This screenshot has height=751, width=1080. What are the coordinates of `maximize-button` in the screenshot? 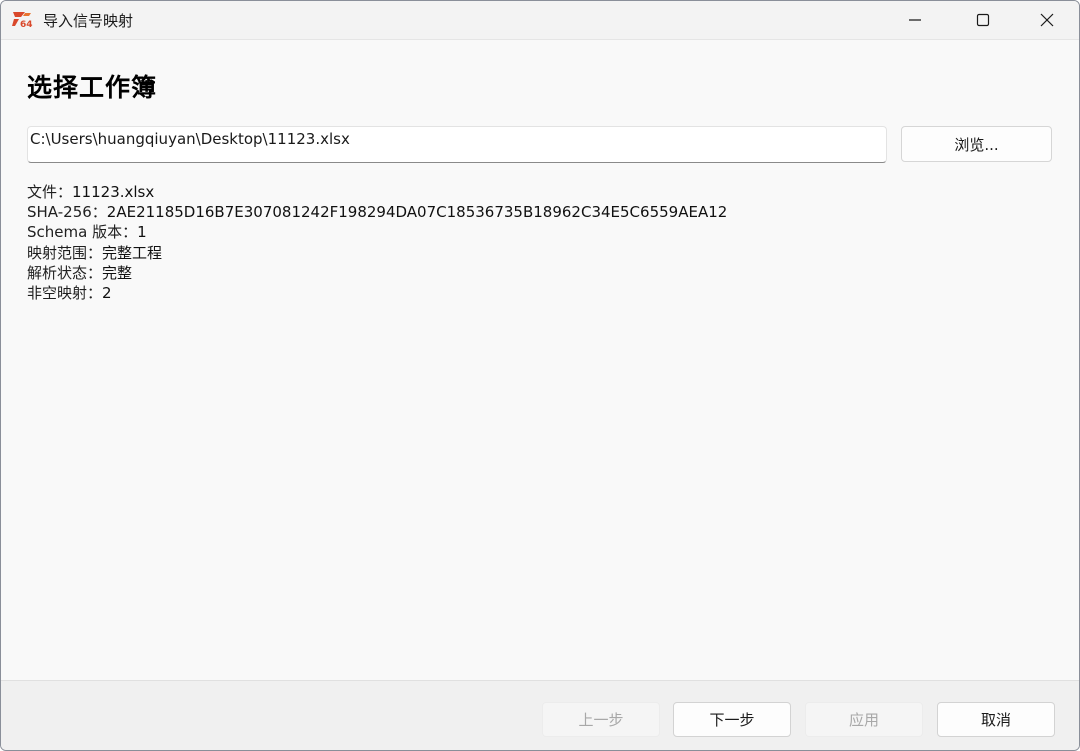 It's located at (983, 20).